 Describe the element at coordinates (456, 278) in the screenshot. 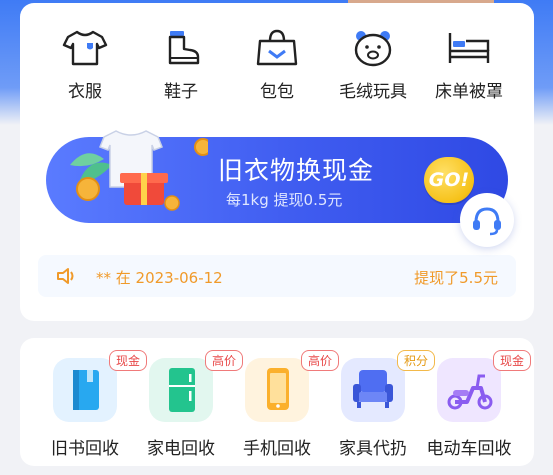

I see `notice-amount: 提现了5.5元` at that location.